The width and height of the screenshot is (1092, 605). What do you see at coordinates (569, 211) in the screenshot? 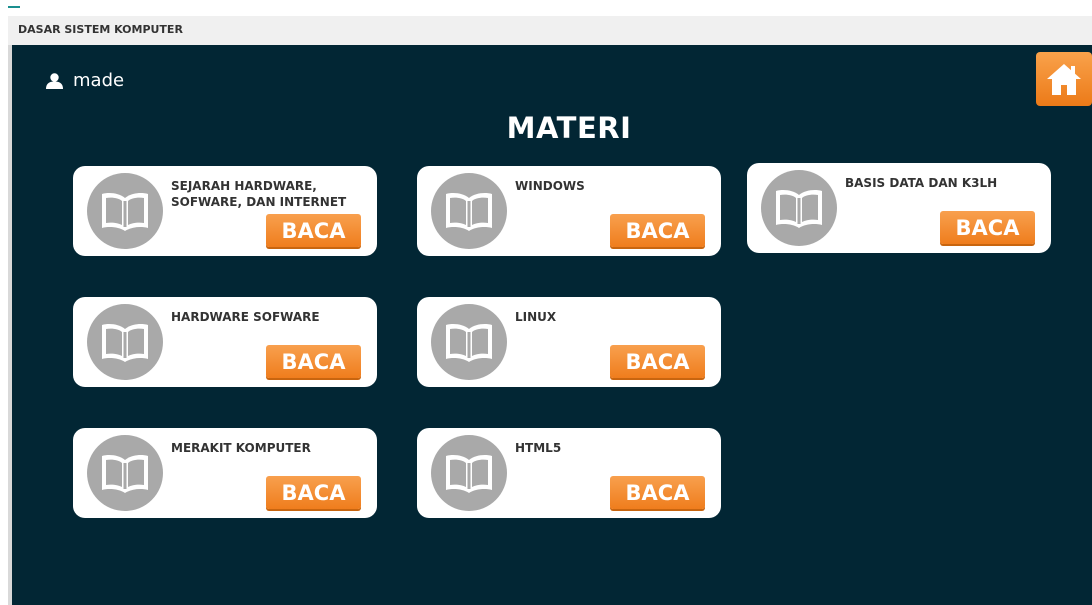
I see `material-card-2: WINDOWS BACA` at bounding box center [569, 211].